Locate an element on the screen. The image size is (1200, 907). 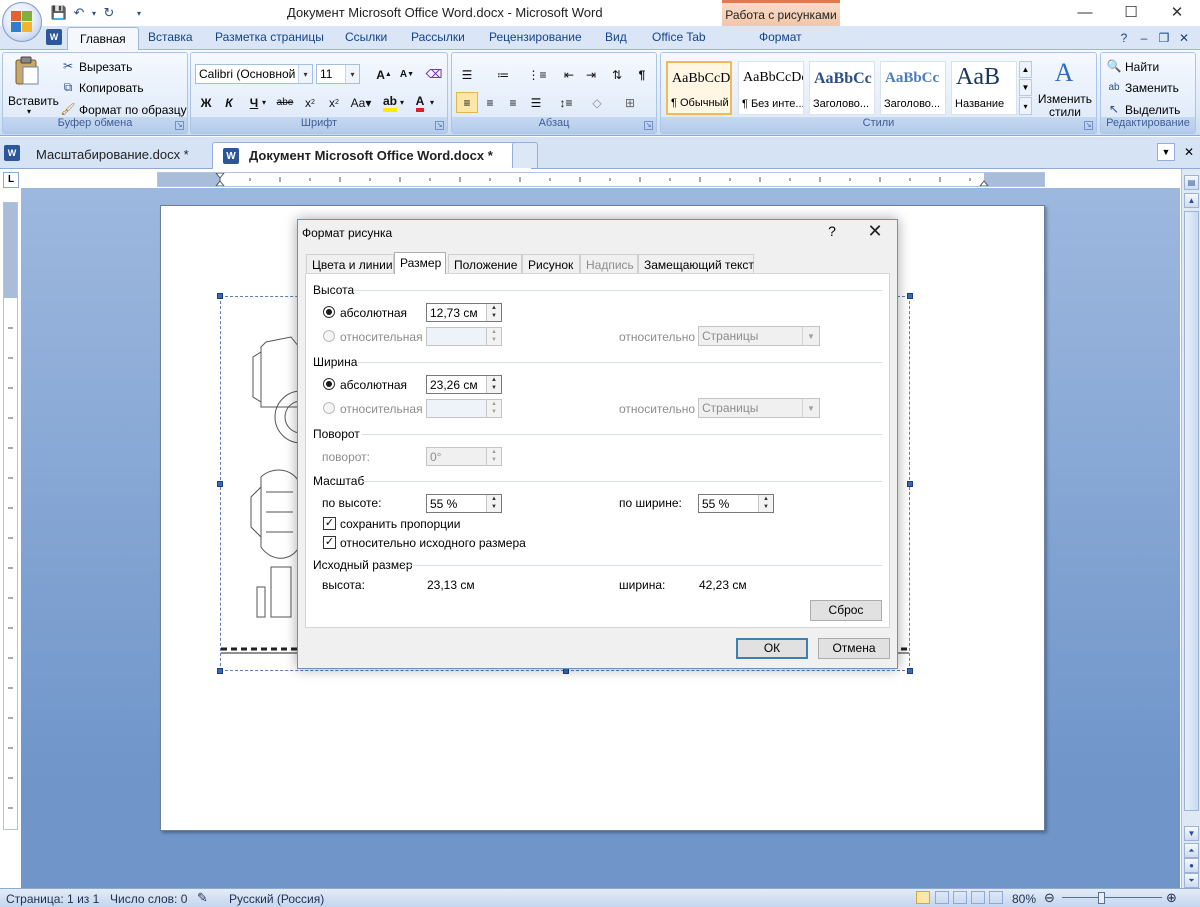
style-normal: AaBbCcDc ¶ Обычный is located at coordinates (699, 88).